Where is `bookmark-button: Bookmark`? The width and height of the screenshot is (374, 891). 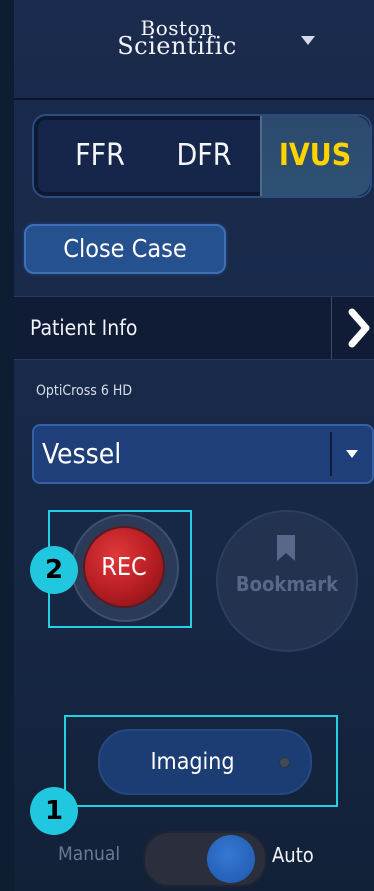
bookmark-button: Bookmark is located at coordinates (287, 581).